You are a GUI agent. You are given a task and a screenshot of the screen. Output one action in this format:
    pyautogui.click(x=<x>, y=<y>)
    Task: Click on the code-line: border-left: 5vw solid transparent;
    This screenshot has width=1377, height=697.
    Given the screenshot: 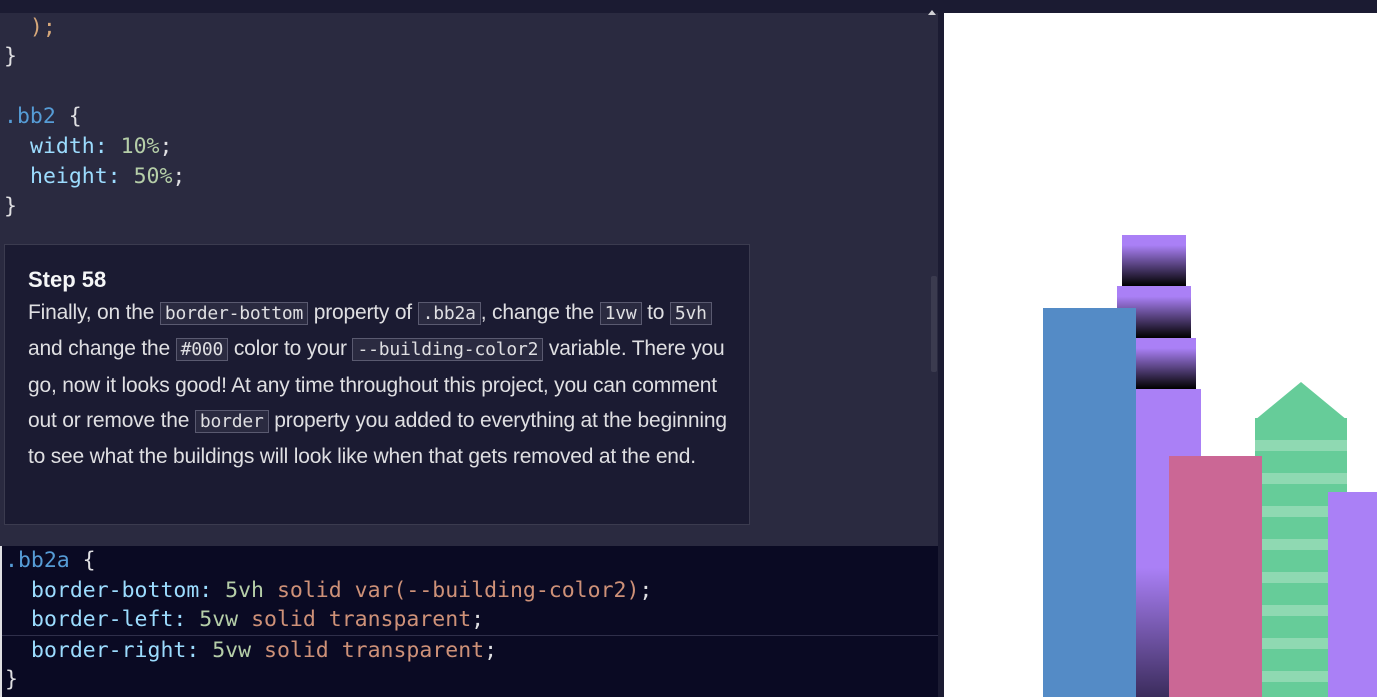 What is the action you would take?
    pyautogui.click(x=244, y=620)
    